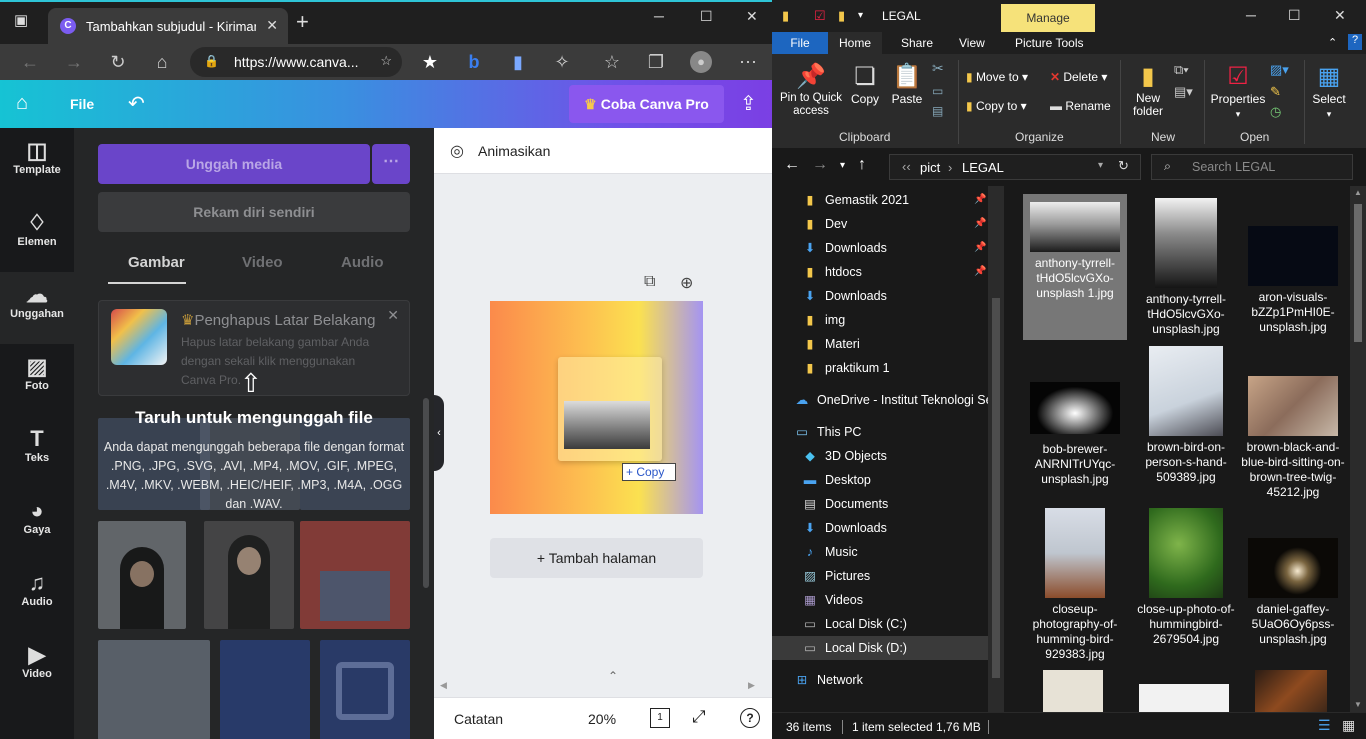  I want to click on bookmark-icon: ▮, so click(518, 62).